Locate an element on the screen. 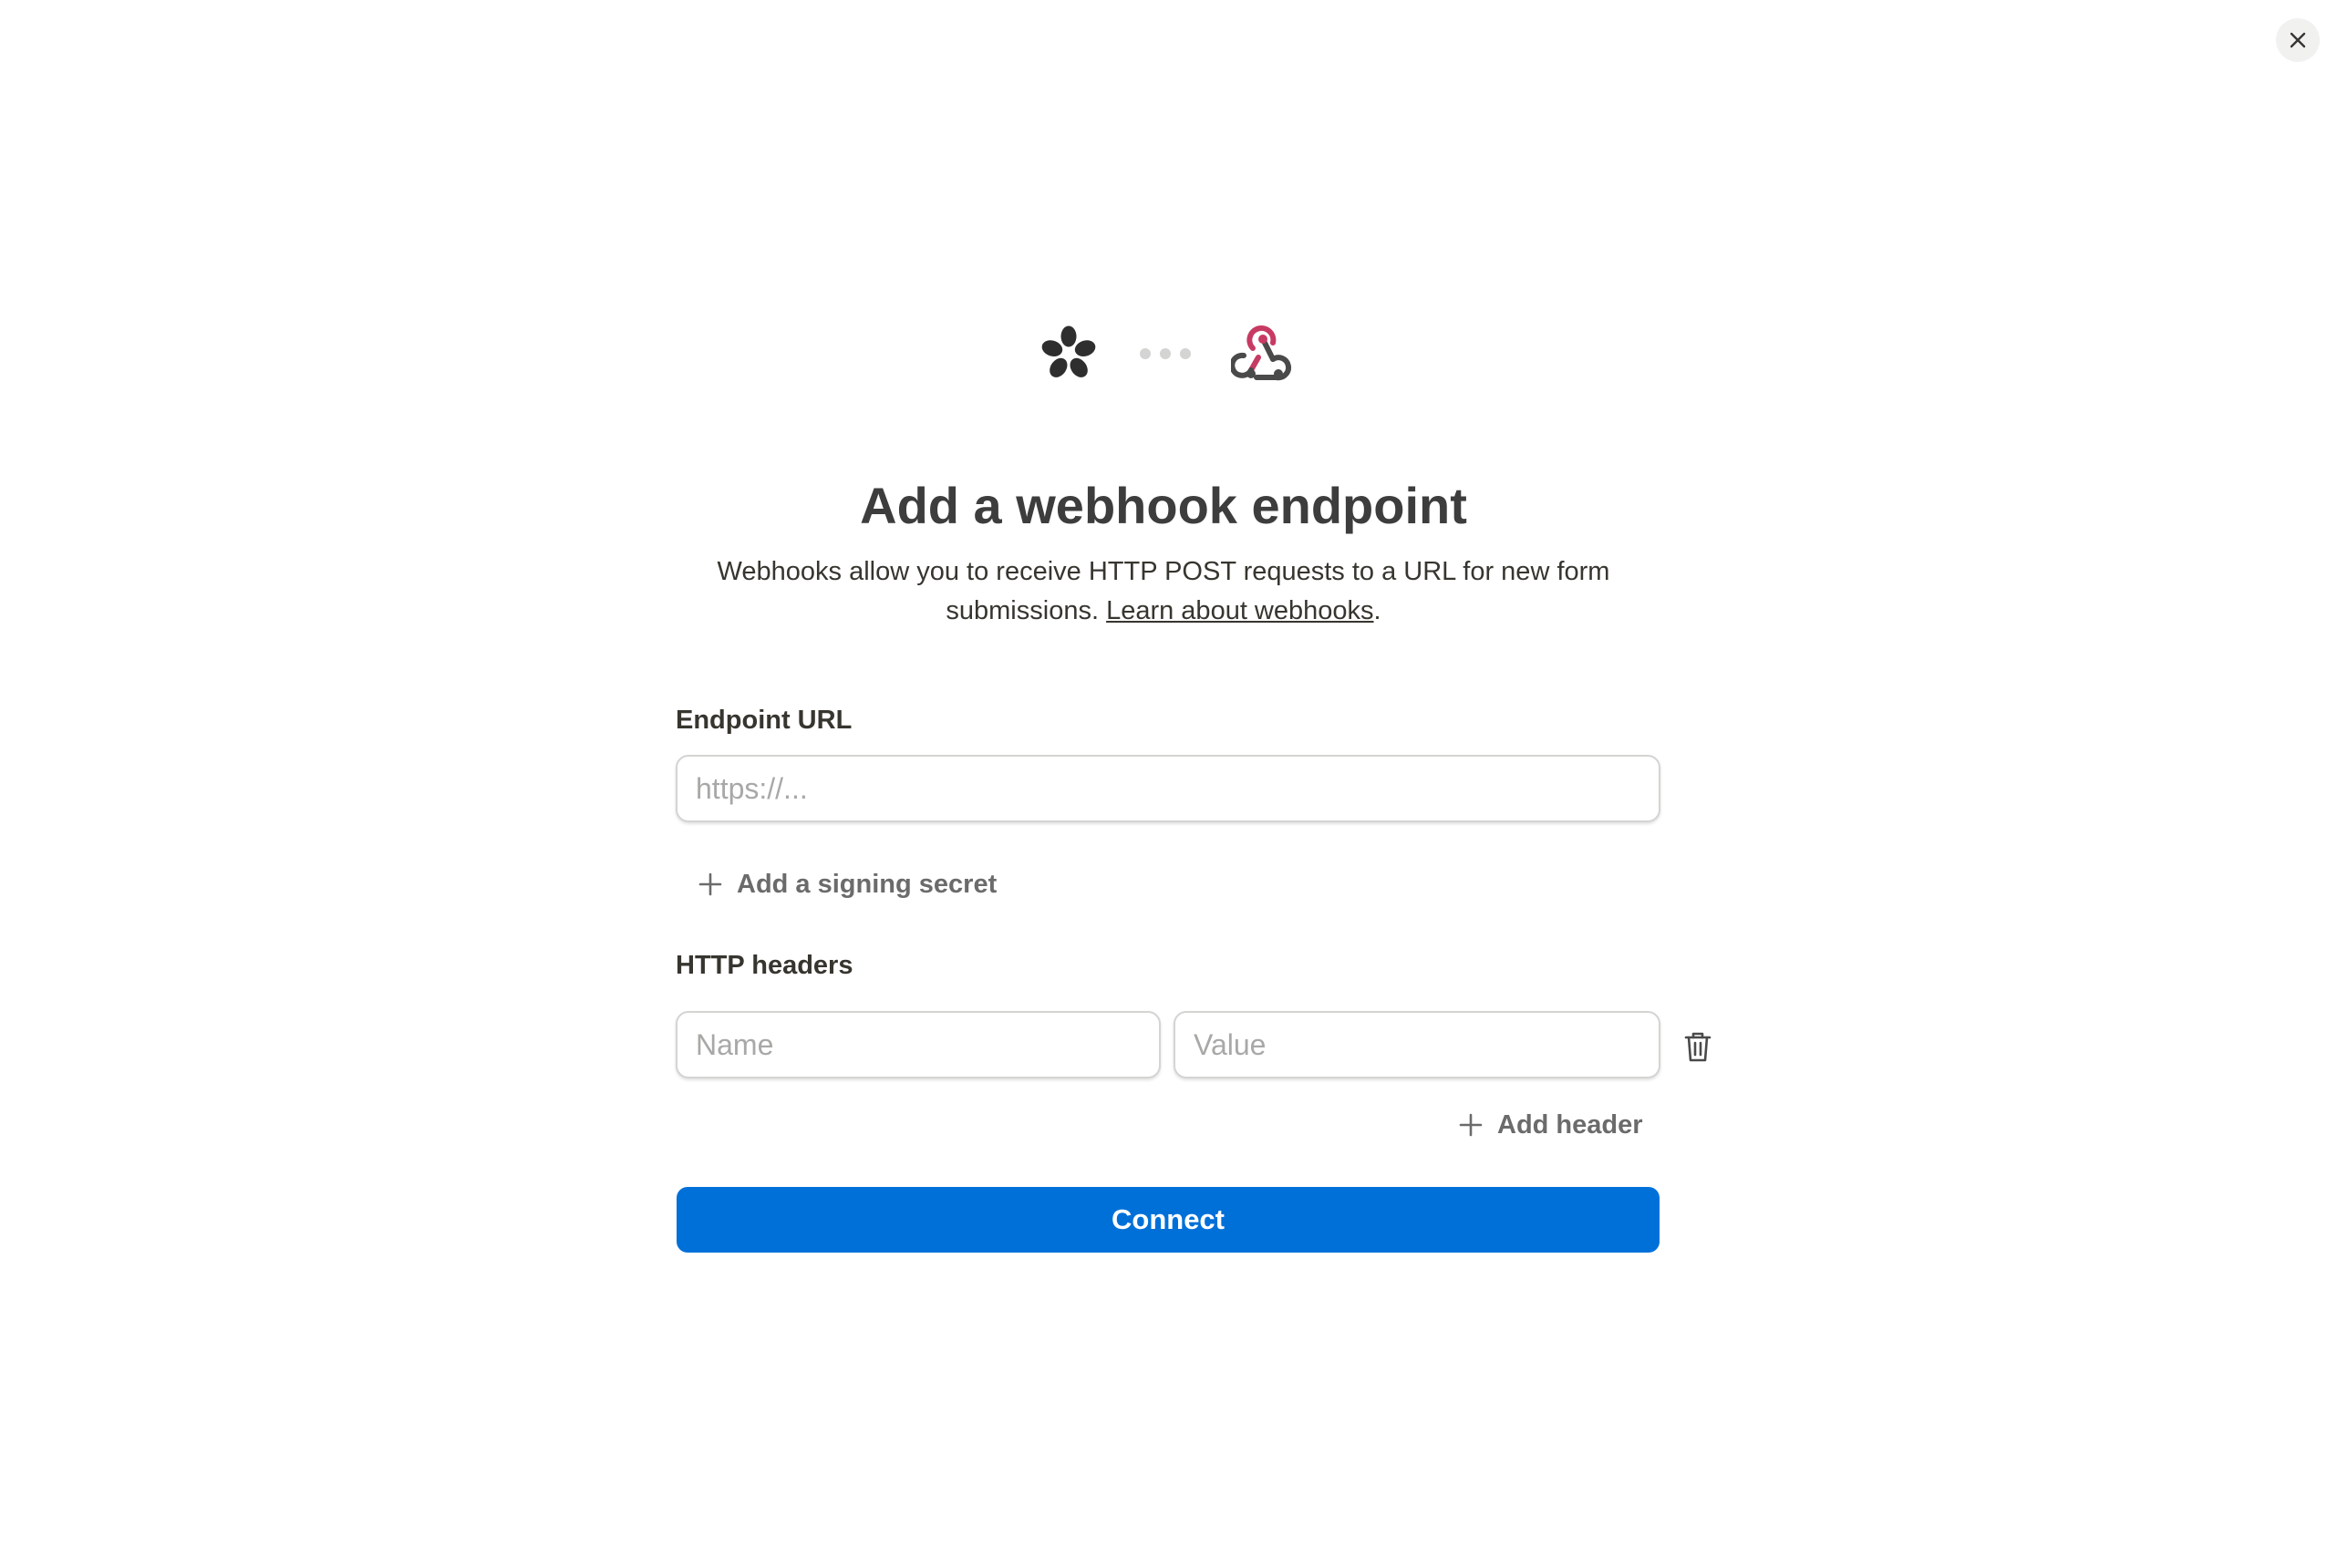 The height and width of the screenshot is (1568, 2327). add-header-button: Add header is located at coordinates (1550, 1125).